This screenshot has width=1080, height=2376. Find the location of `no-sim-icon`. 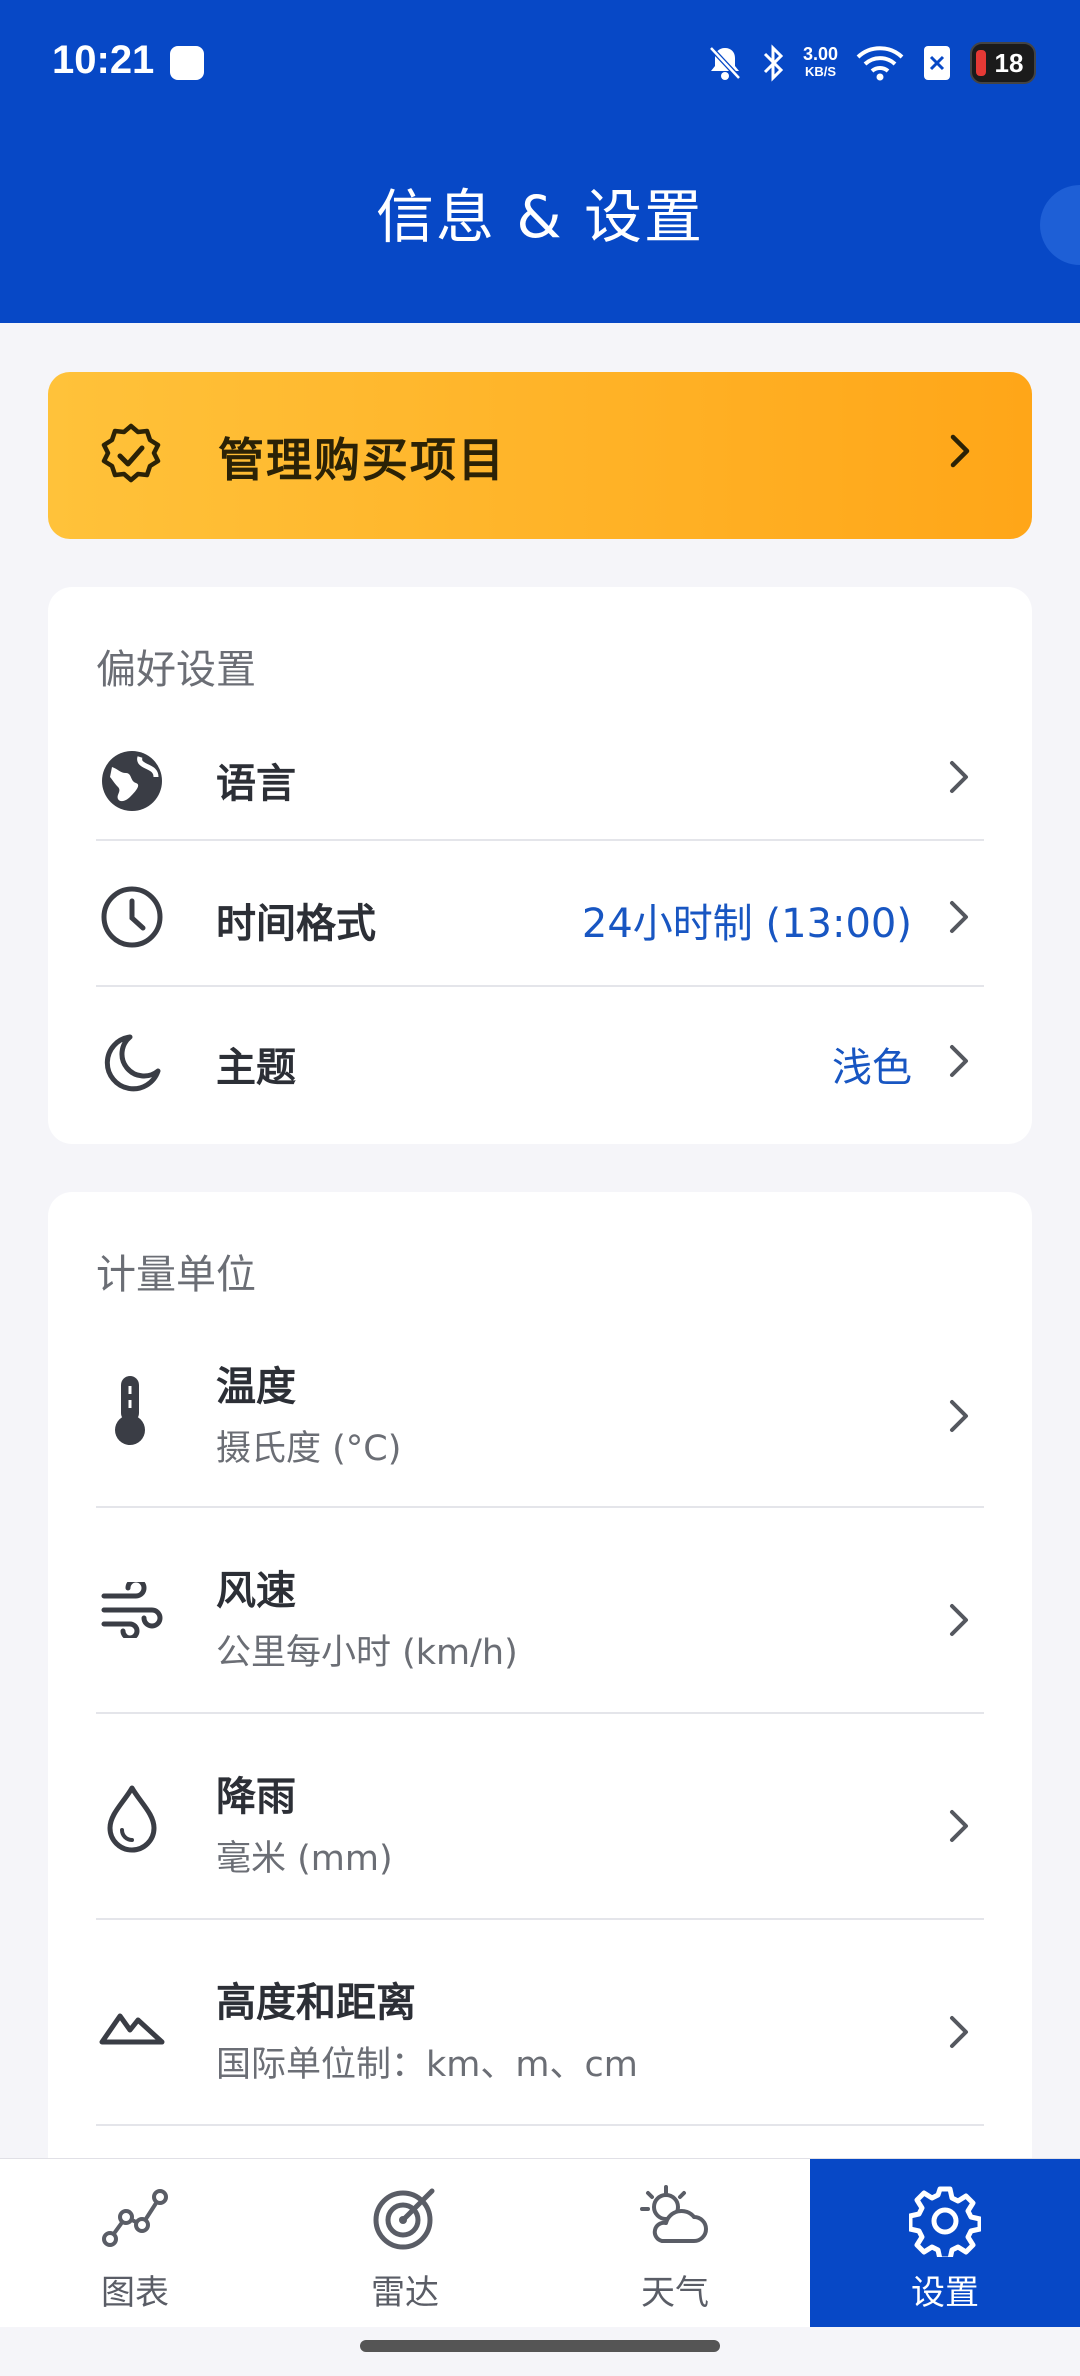

no-sim-icon is located at coordinates (937, 63).